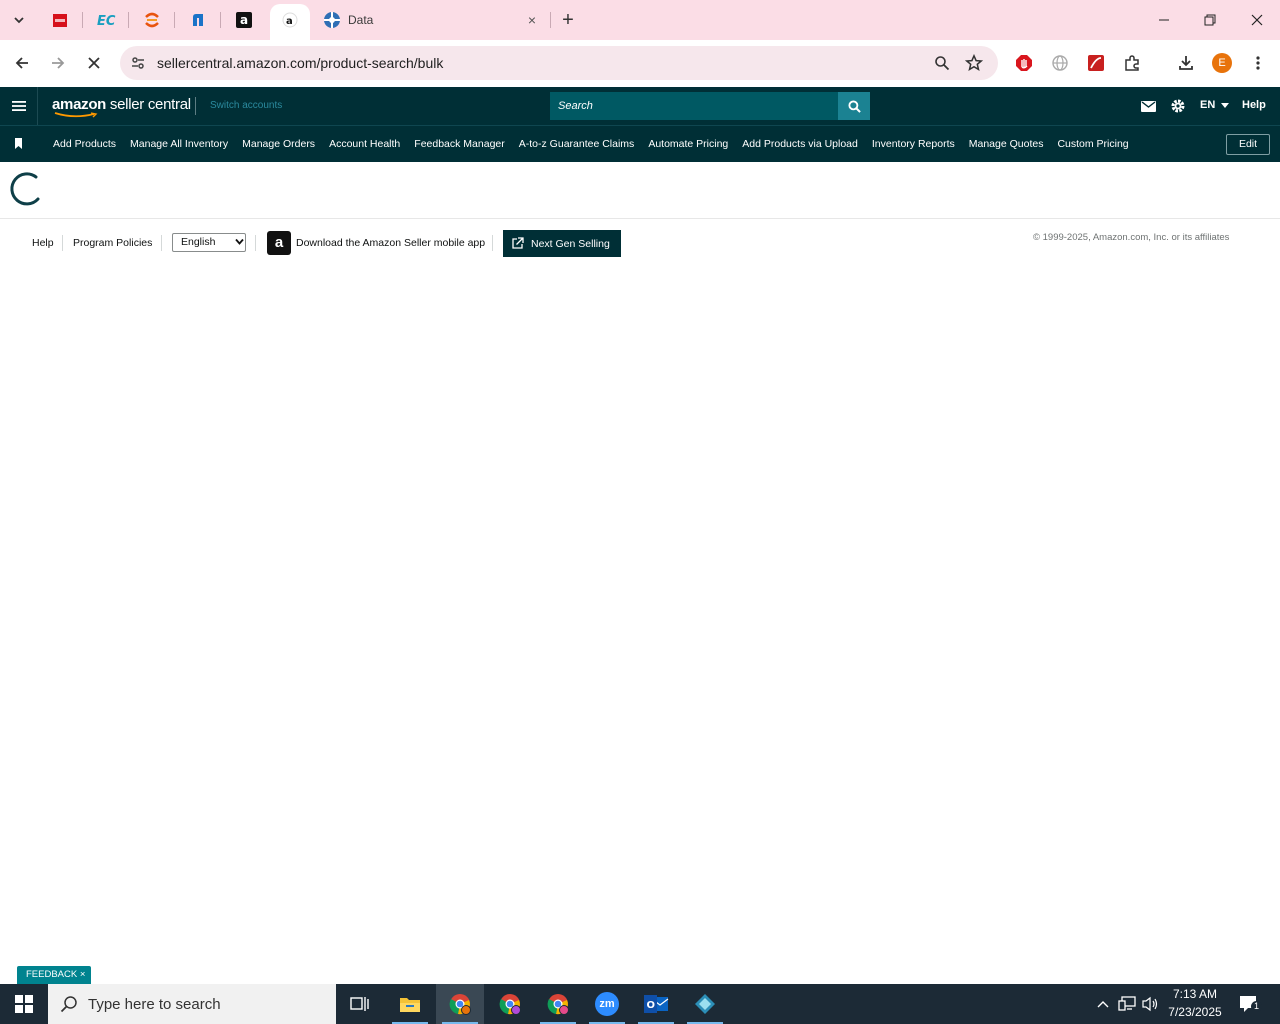 This screenshot has height=1024, width=1280. What do you see at coordinates (25, 189) in the screenshot?
I see `loading-spinner-icon` at bounding box center [25, 189].